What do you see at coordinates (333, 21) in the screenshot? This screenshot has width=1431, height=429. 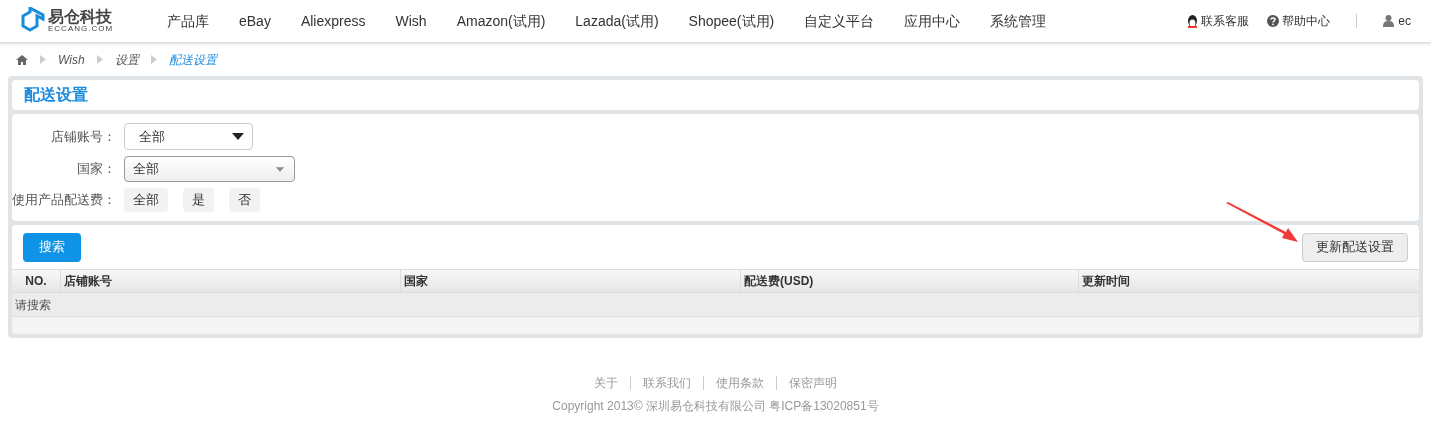 I see `nav-link: Aliexpress` at bounding box center [333, 21].